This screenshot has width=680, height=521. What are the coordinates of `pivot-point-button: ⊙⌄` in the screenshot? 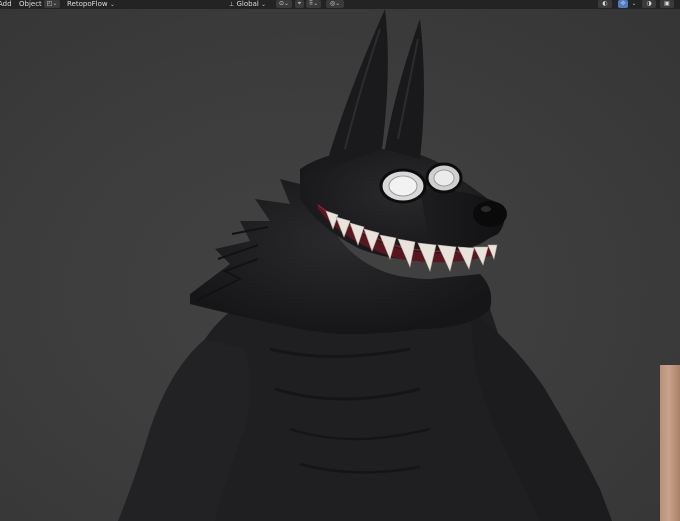 It's located at (284, 4).